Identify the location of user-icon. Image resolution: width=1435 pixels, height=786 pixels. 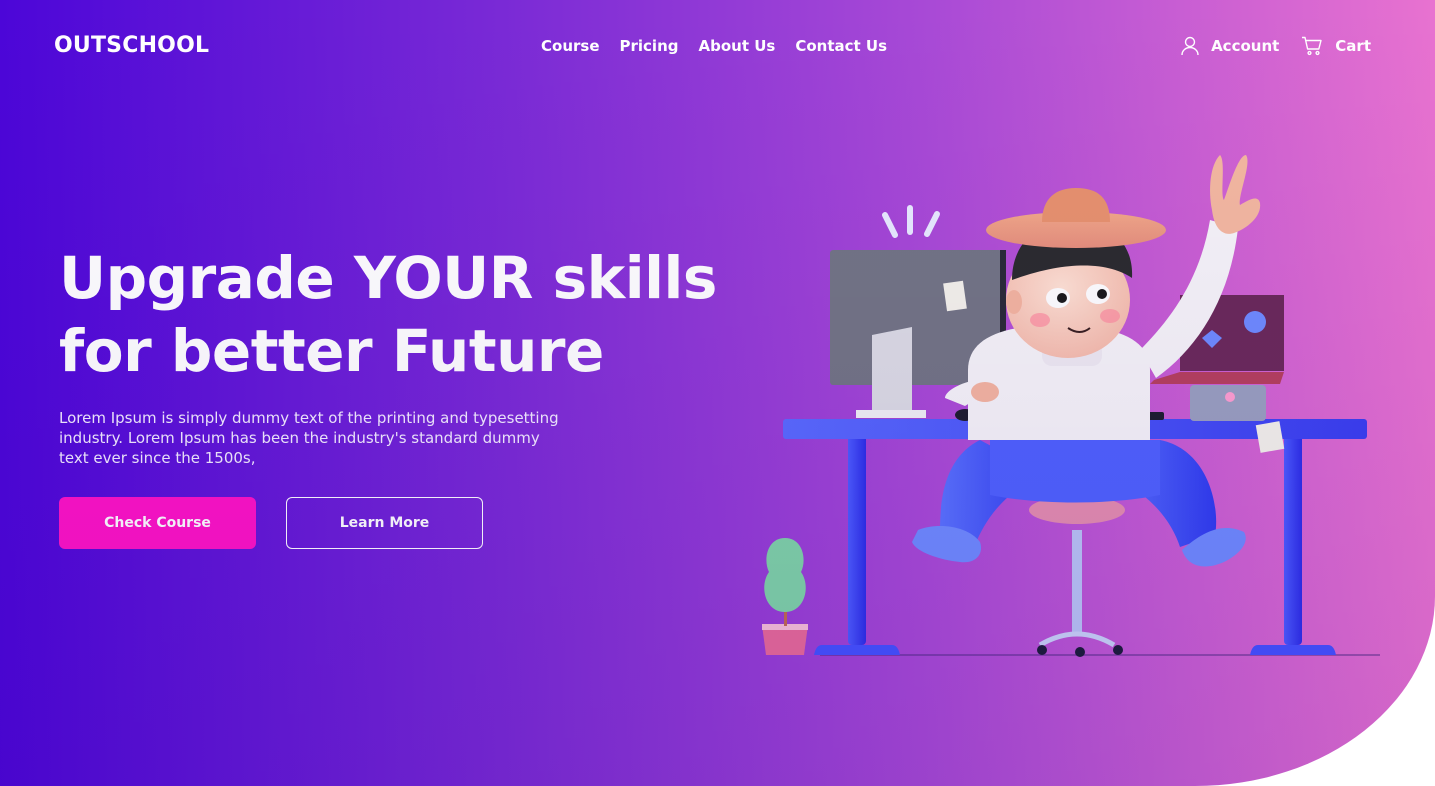
(1190, 46).